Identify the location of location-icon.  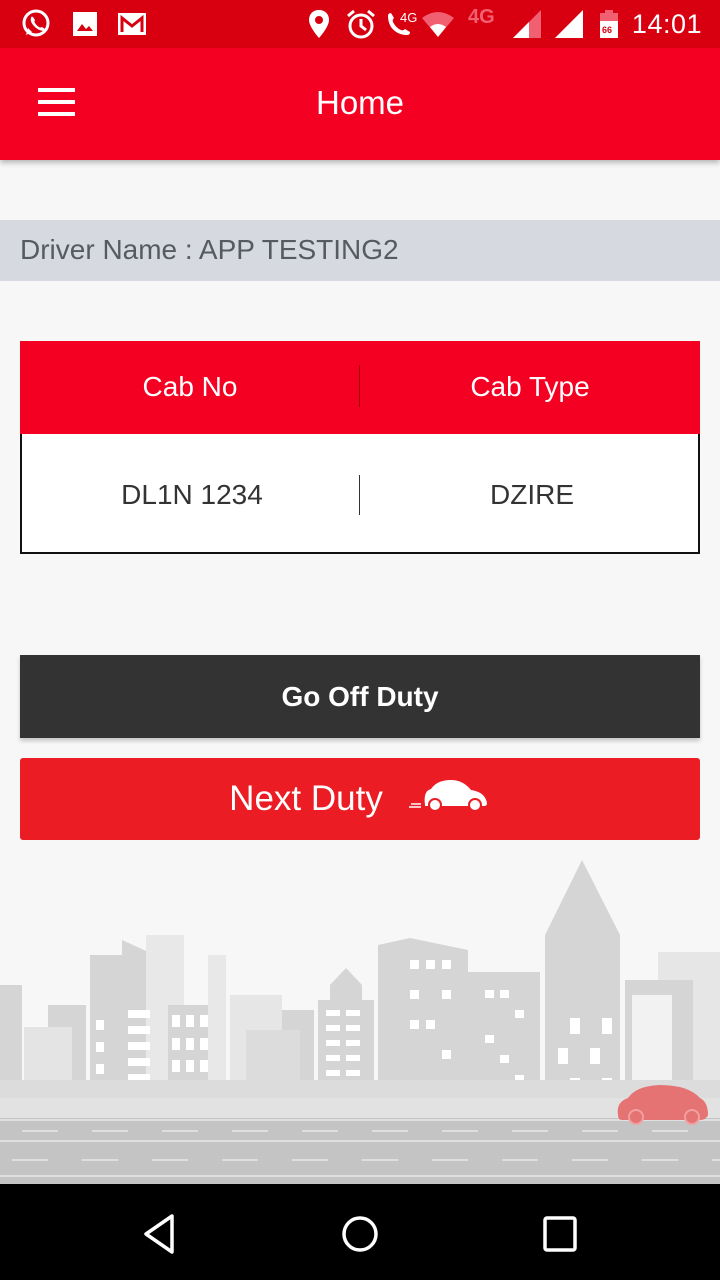
(319, 24).